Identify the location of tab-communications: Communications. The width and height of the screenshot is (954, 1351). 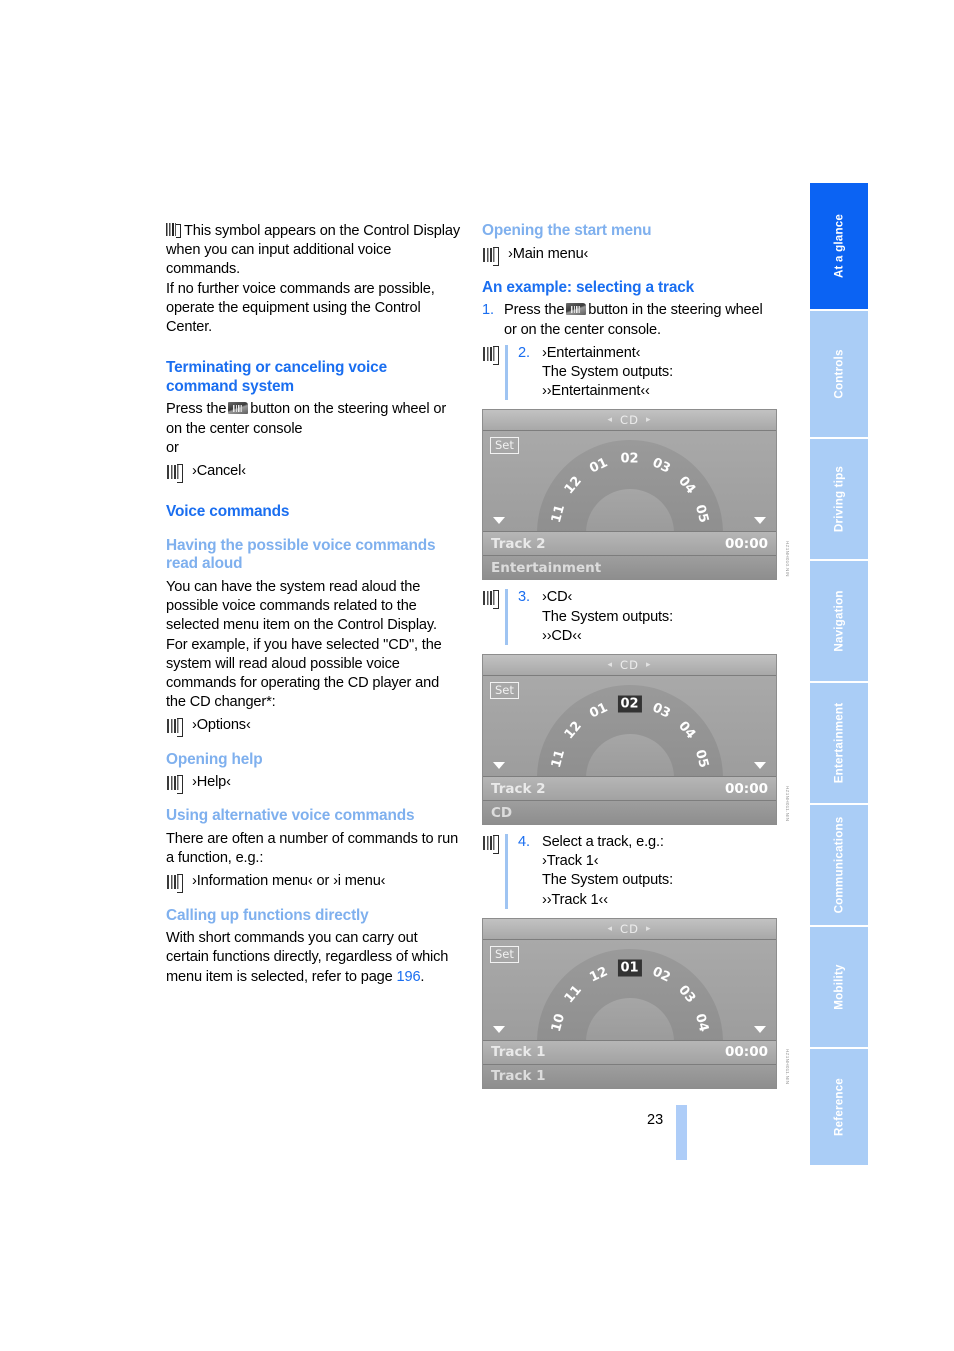
(839, 866).